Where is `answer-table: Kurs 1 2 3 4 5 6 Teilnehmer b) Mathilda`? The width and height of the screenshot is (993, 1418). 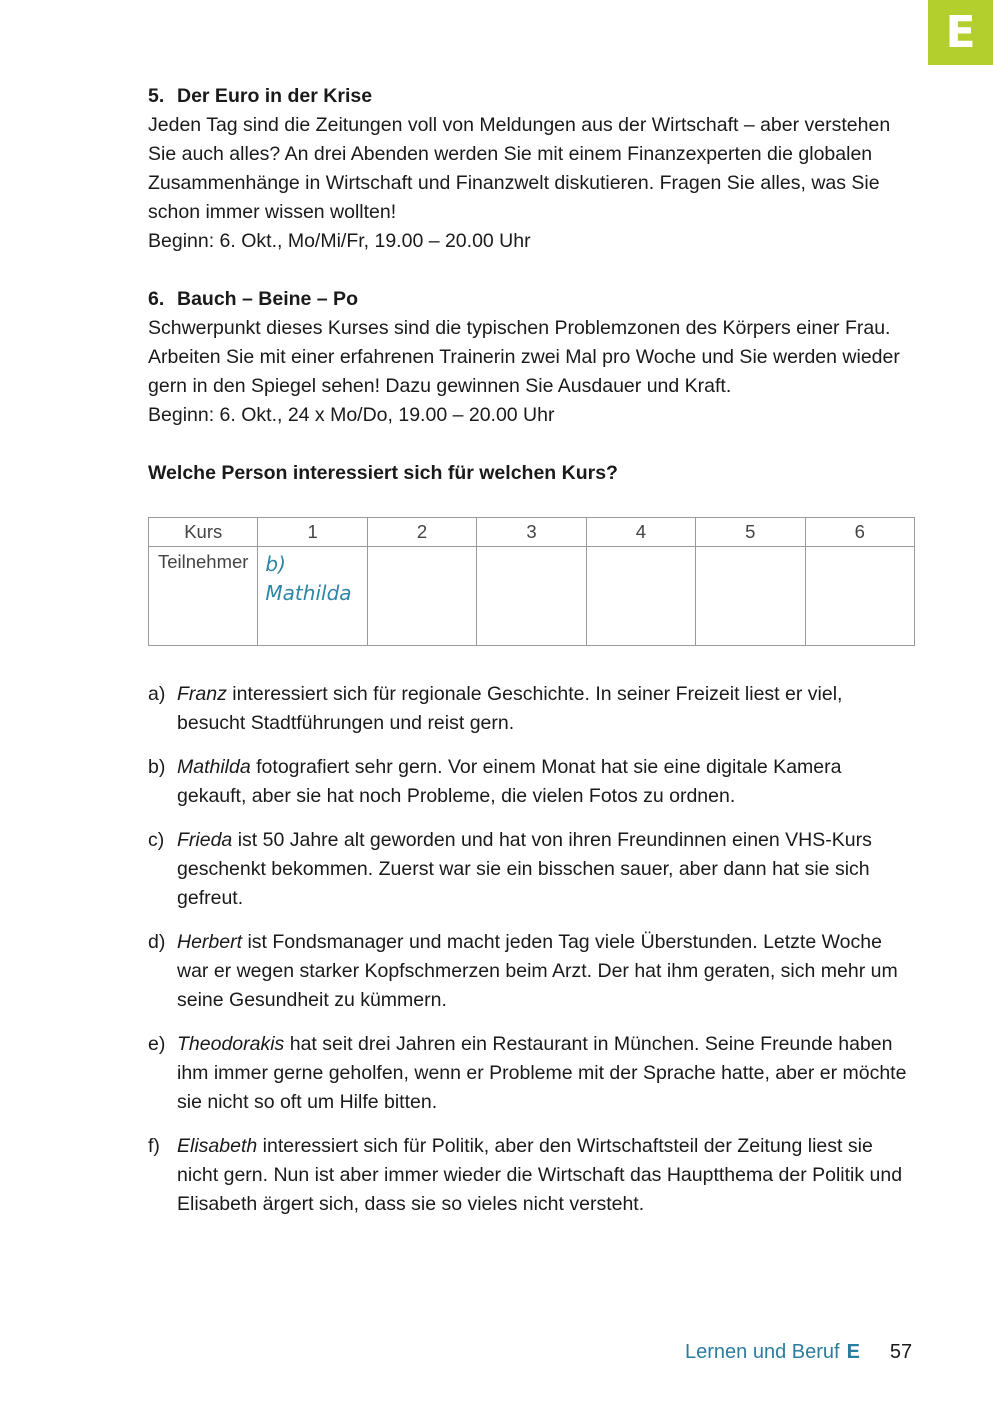
answer-table: Kurs 1 2 3 4 5 6 Teilnehmer b) Mathilda is located at coordinates (531, 581).